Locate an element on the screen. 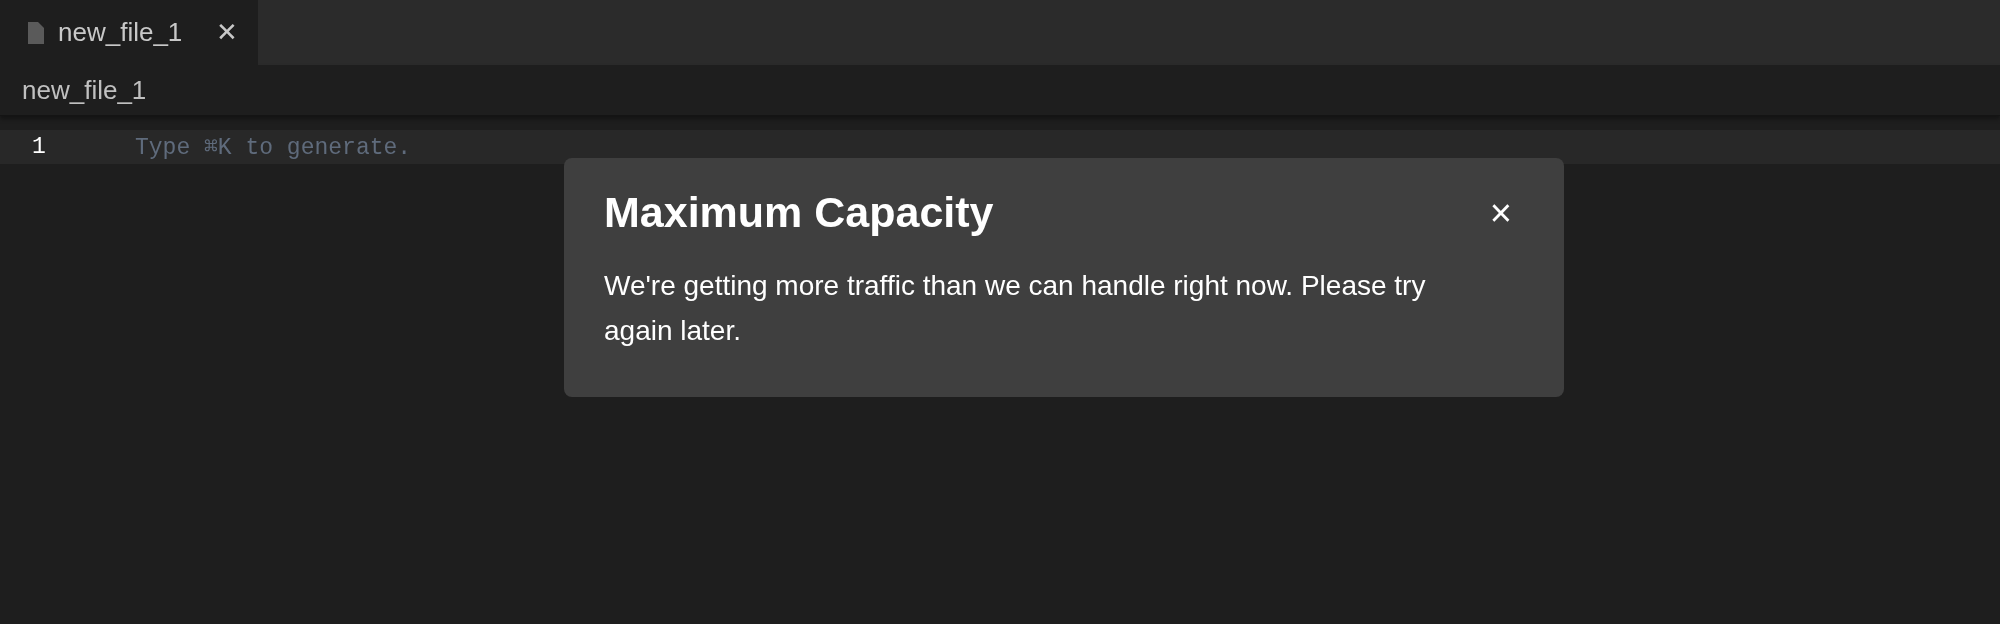 The image size is (2000, 624). file-icon is located at coordinates (36, 32).